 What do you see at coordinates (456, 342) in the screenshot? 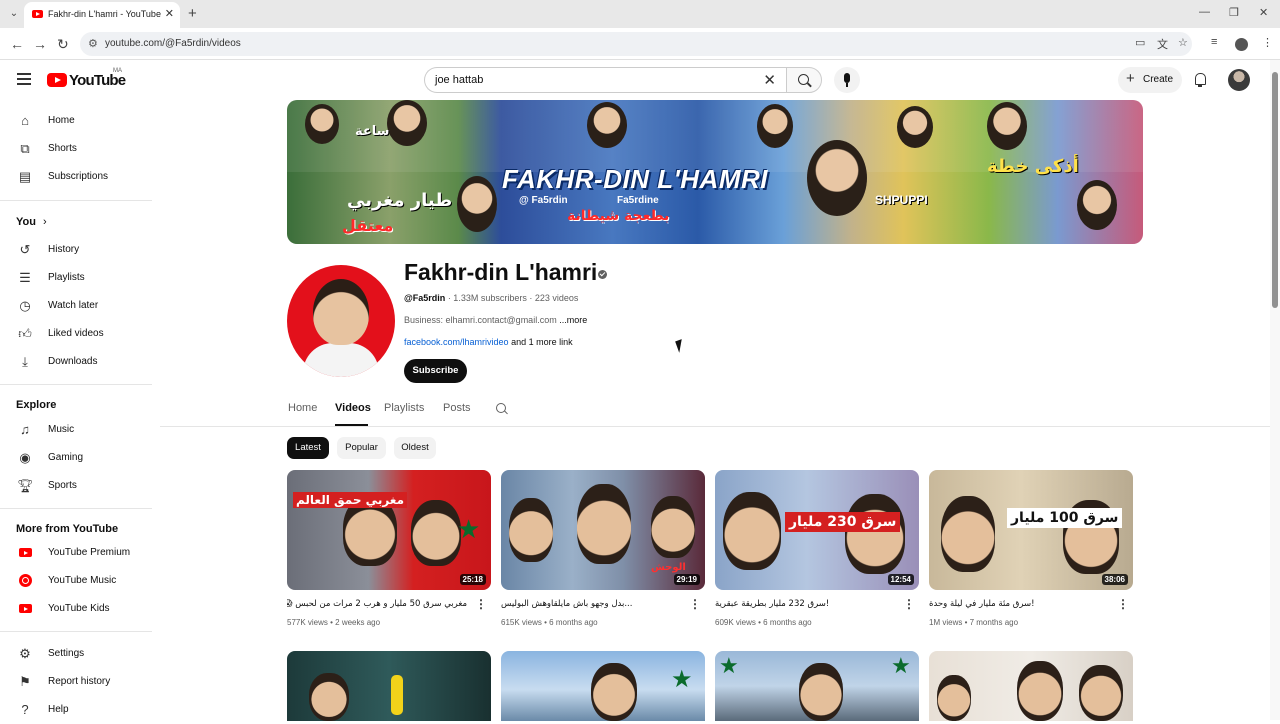
I see `facebook-link: facebook.com/lhamrivideo` at bounding box center [456, 342].